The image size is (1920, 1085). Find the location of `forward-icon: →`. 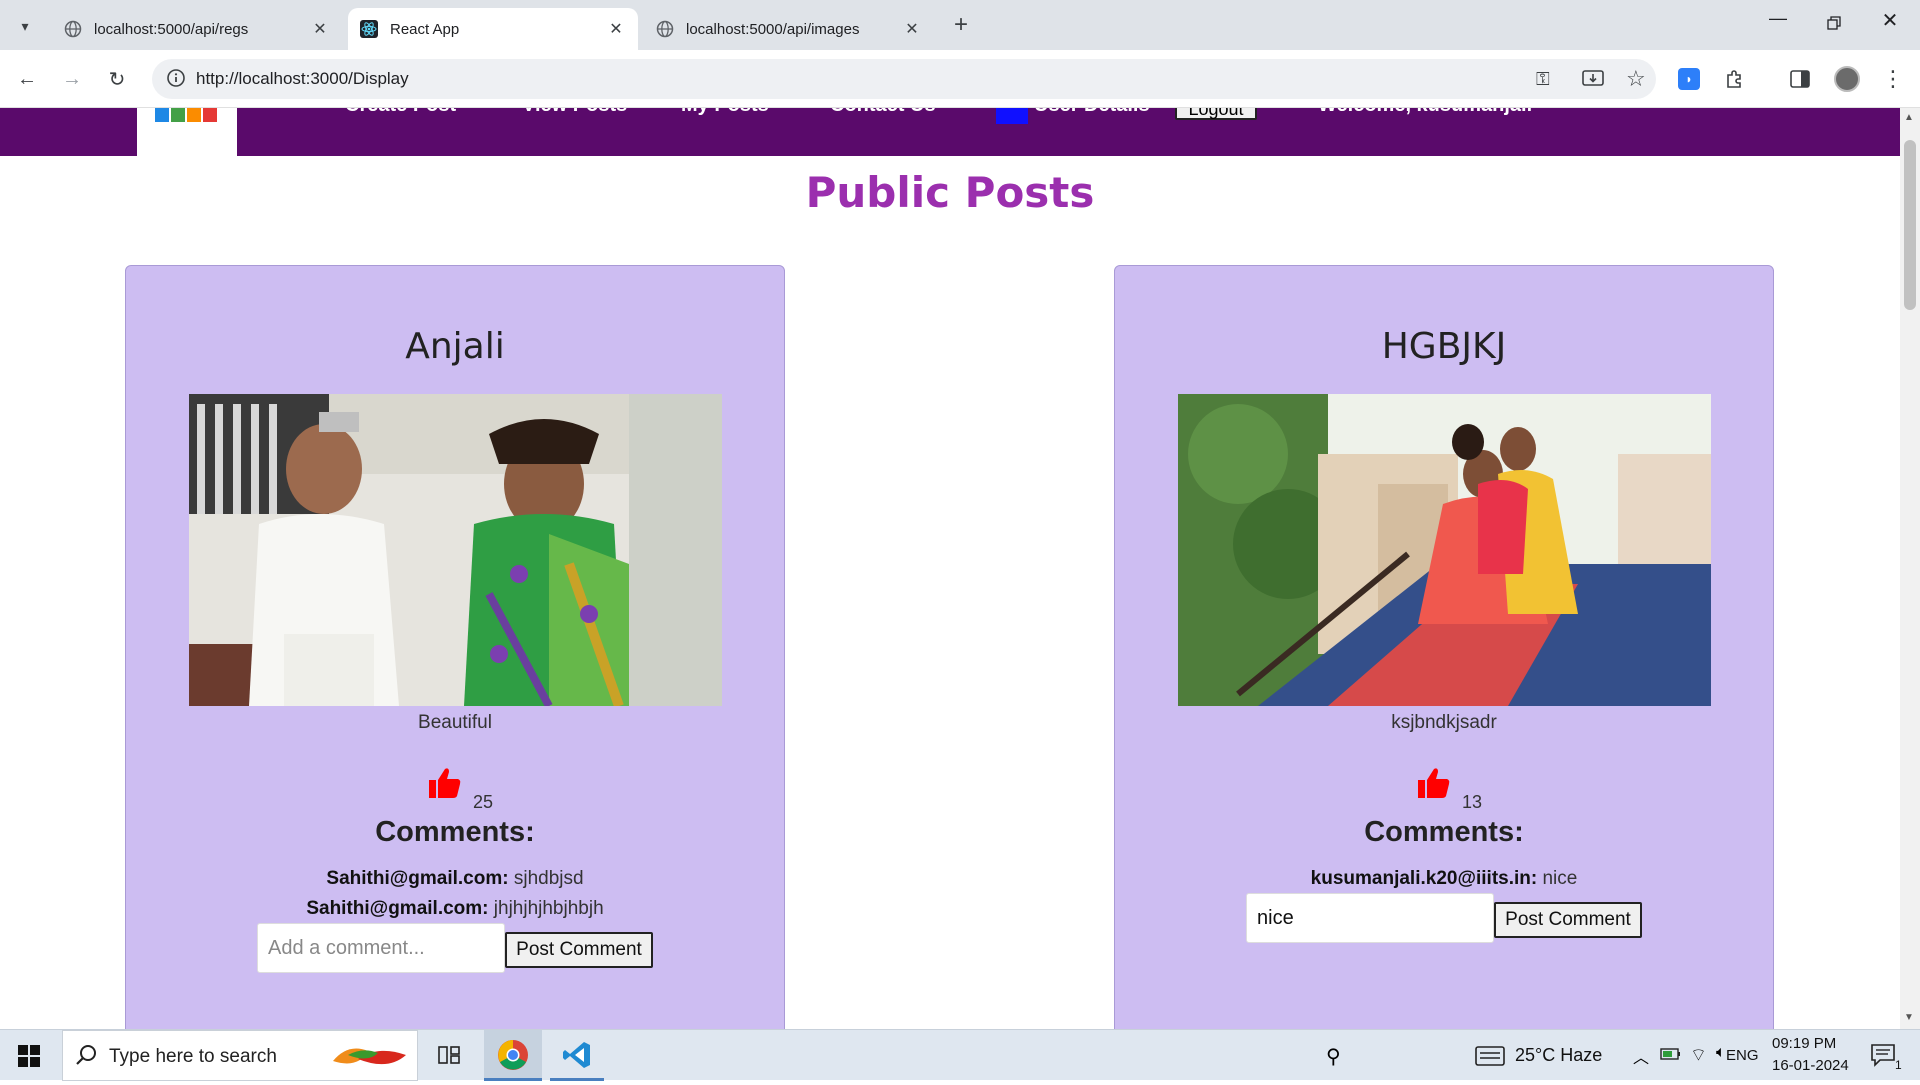

forward-icon: → is located at coordinates (72, 79).